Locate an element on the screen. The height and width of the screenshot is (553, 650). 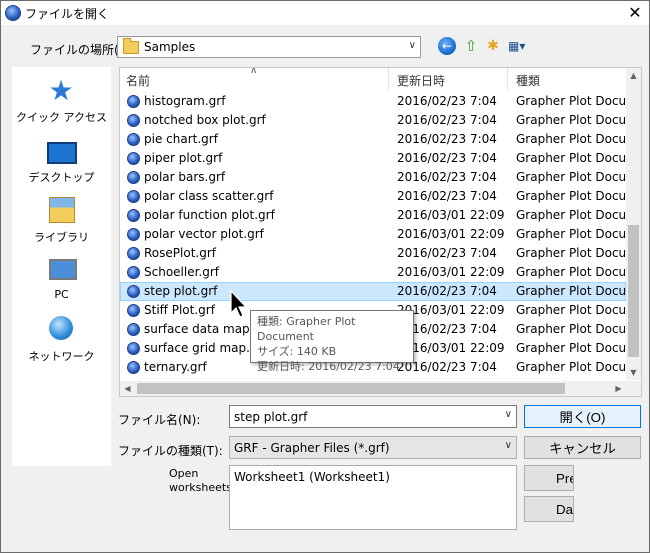
horizontal-scroll-thumb is located at coordinates (351, 388).